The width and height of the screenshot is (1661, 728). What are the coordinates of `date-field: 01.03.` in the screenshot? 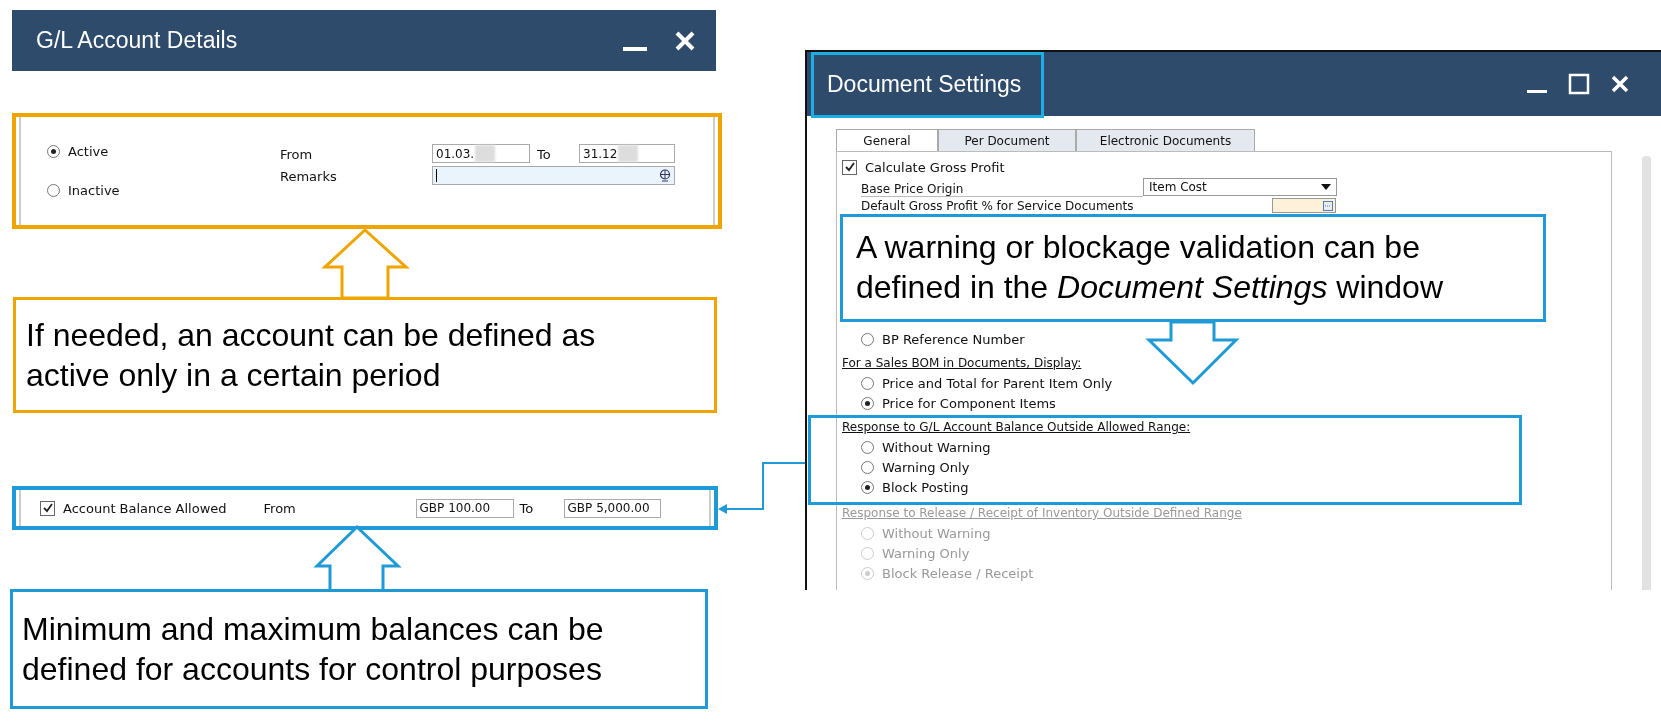 It's located at (481, 153).